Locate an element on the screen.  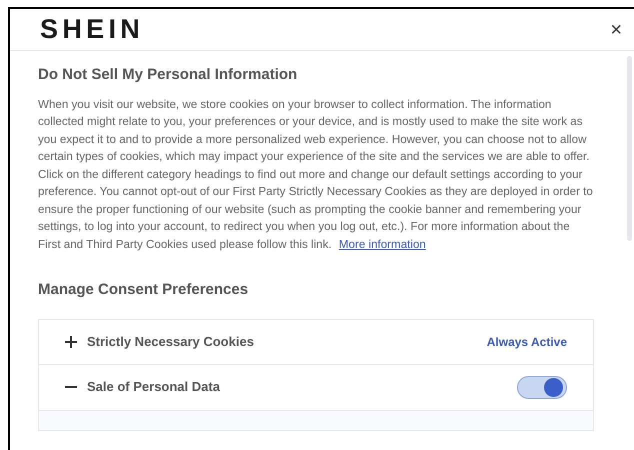
status-label: Always Active is located at coordinates (526, 342).